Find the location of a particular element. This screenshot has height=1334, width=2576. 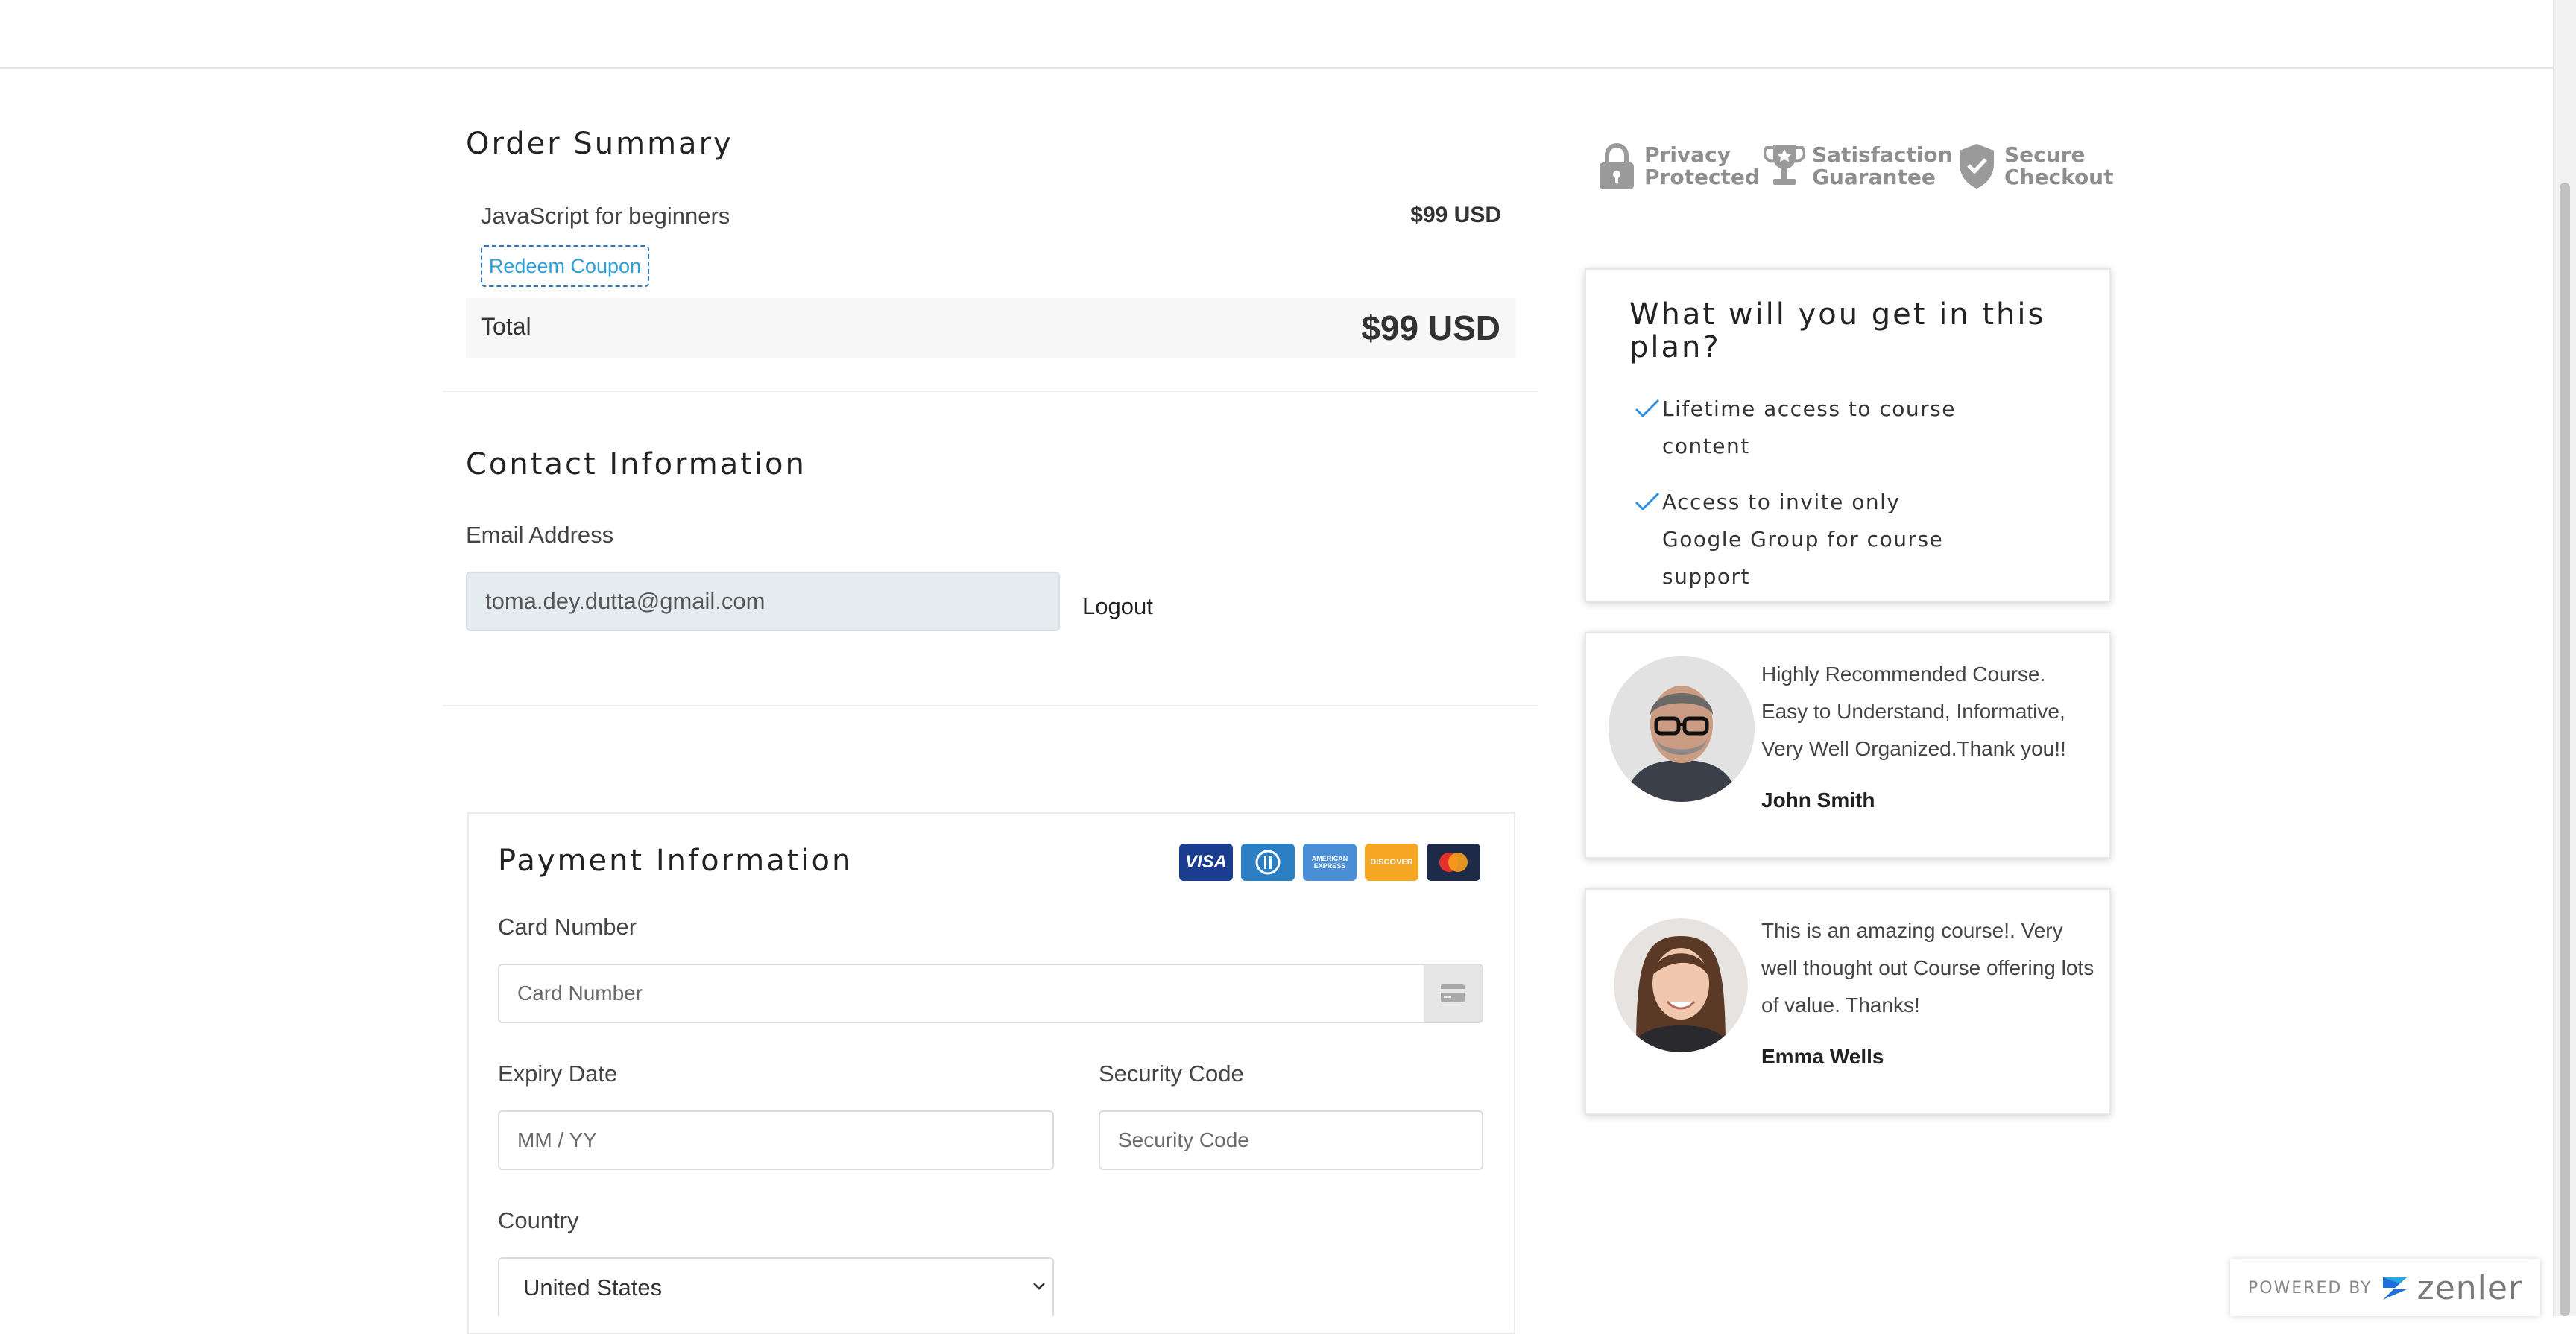

plan-item: Lifetime access to course content is located at coordinates (1798, 428).